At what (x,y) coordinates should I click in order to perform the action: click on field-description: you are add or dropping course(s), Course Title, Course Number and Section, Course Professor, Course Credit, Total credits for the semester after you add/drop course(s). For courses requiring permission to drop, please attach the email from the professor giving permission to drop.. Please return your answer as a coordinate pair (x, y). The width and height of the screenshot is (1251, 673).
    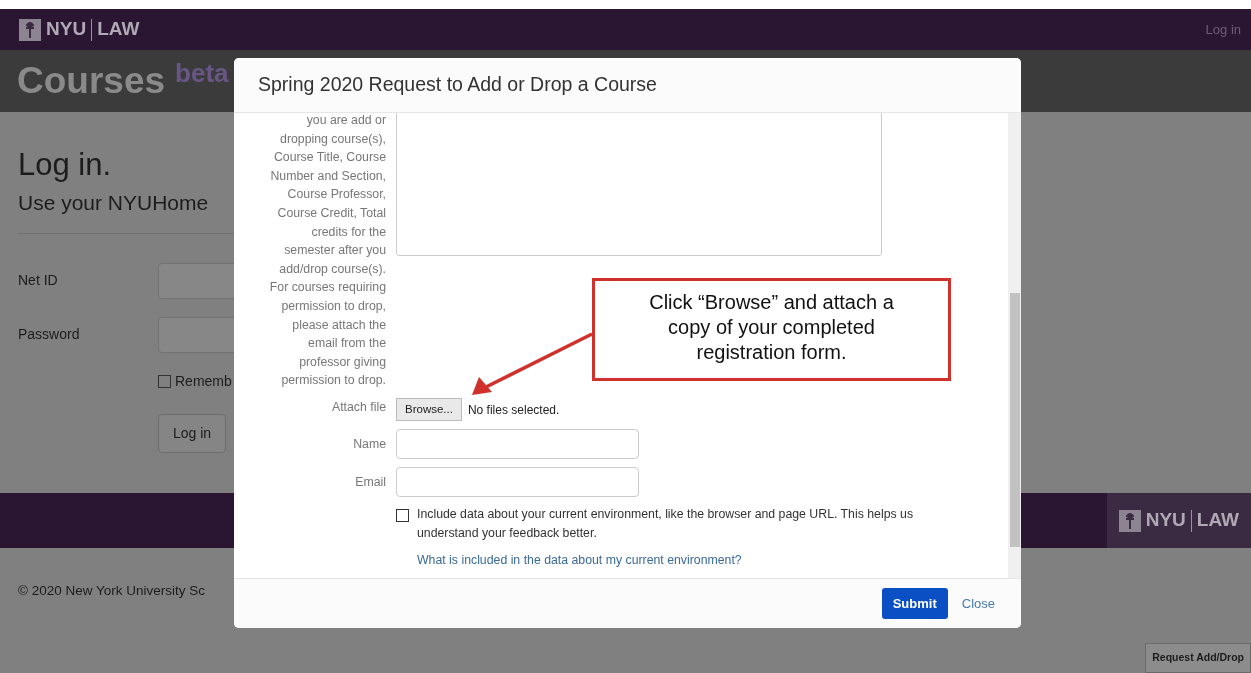
    Looking at the image, I should click on (327, 251).